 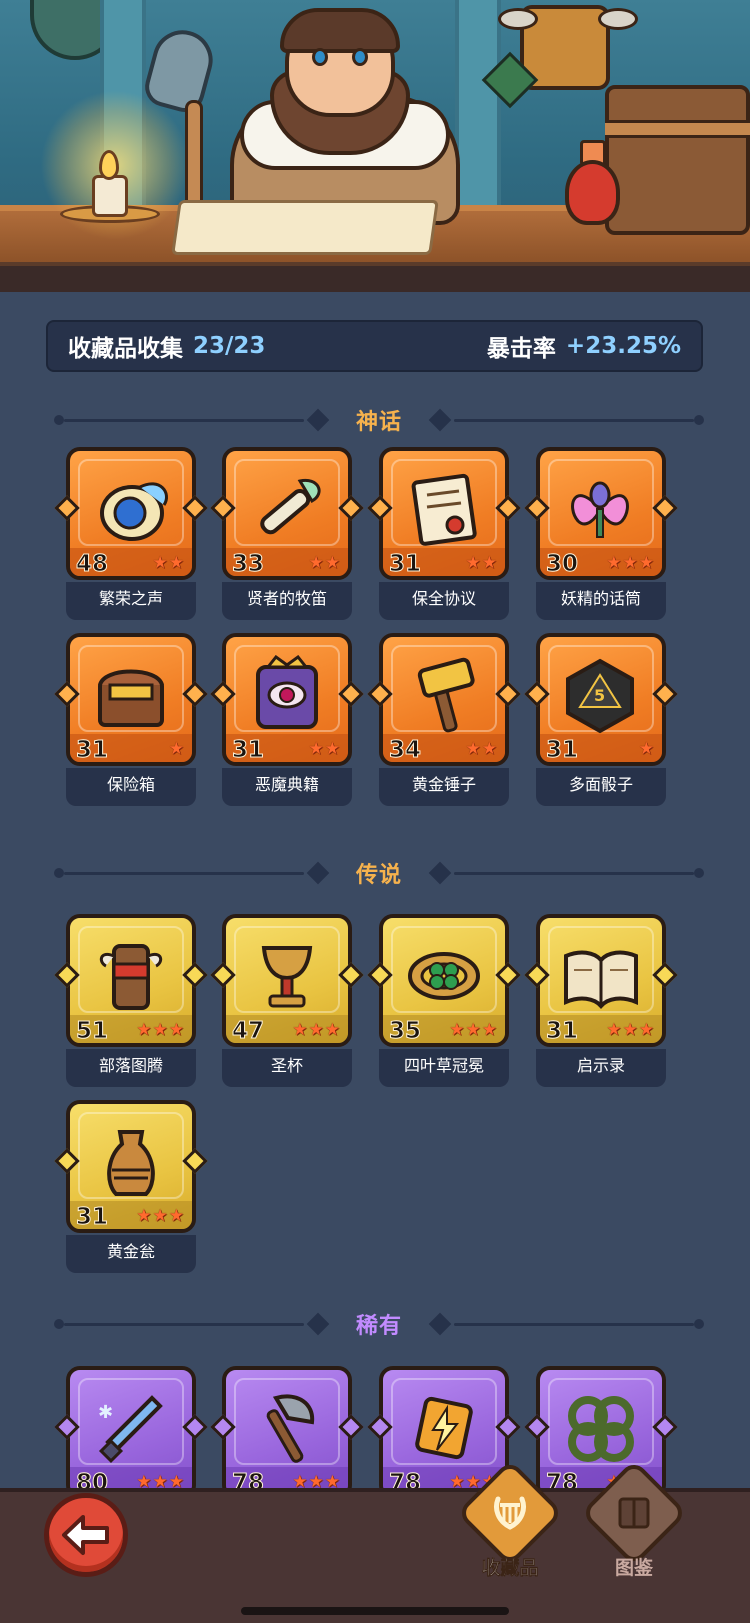 What do you see at coordinates (287, 977) in the screenshot?
I see `chalice-icon` at bounding box center [287, 977].